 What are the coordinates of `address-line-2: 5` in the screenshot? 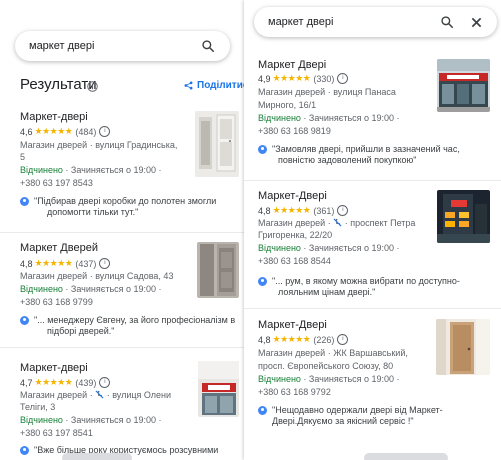 It's located at (23, 157).